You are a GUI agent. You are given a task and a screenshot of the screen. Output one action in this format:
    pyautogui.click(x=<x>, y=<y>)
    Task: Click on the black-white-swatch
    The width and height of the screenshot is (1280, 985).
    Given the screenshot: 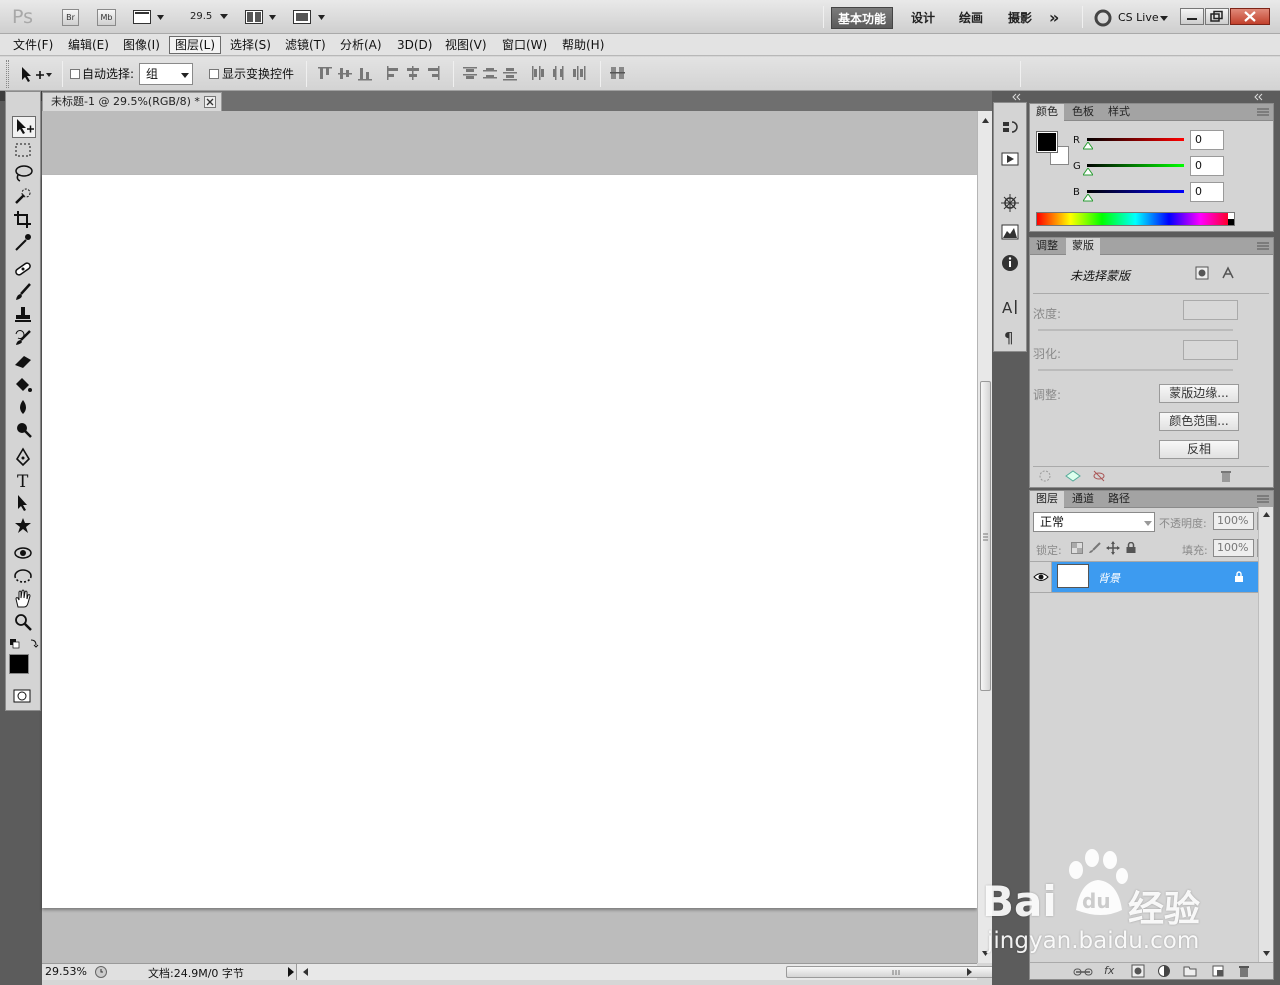 What is the action you would take?
    pyautogui.click(x=1231, y=219)
    